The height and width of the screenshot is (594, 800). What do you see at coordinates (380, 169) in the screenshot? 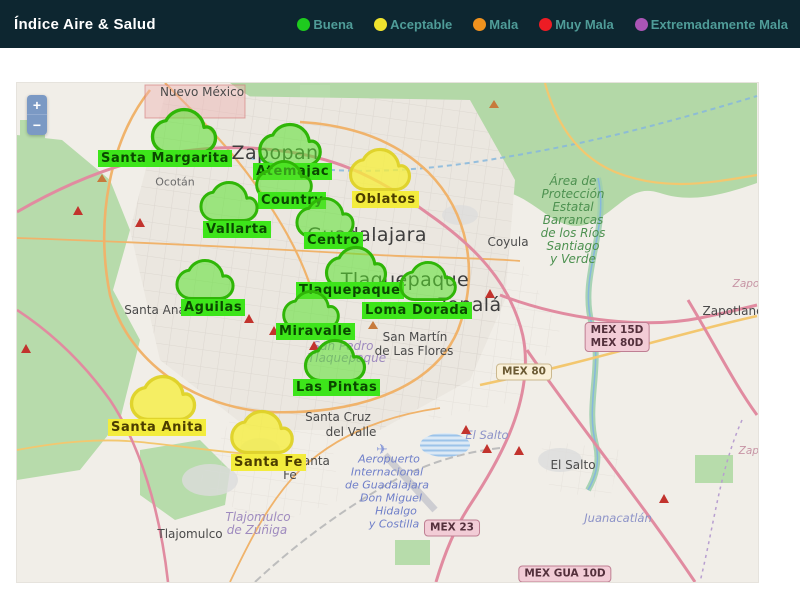
I see `marker-oblatos-cloud-icon` at bounding box center [380, 169].